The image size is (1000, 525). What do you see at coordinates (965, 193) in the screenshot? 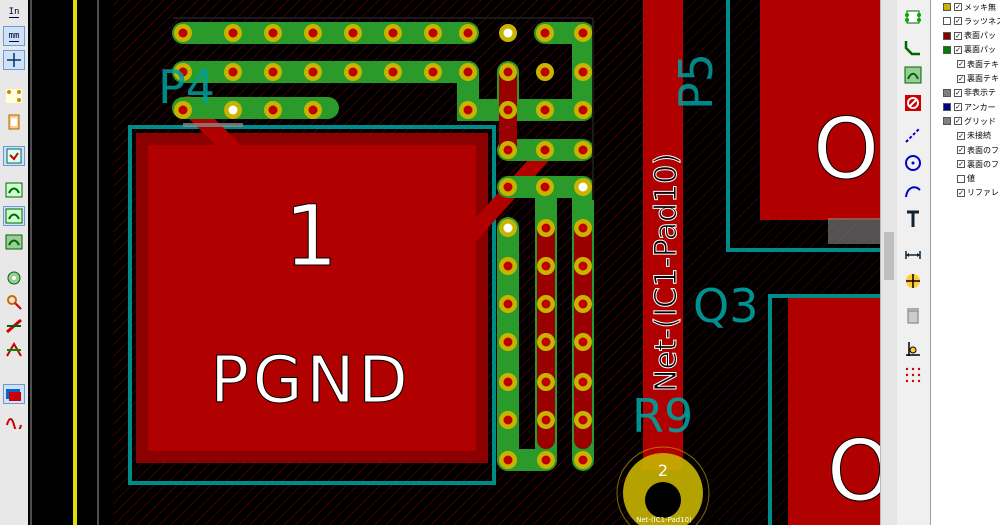
I see `layer-row: ✓リファレン` at bounding box center [965, 193].